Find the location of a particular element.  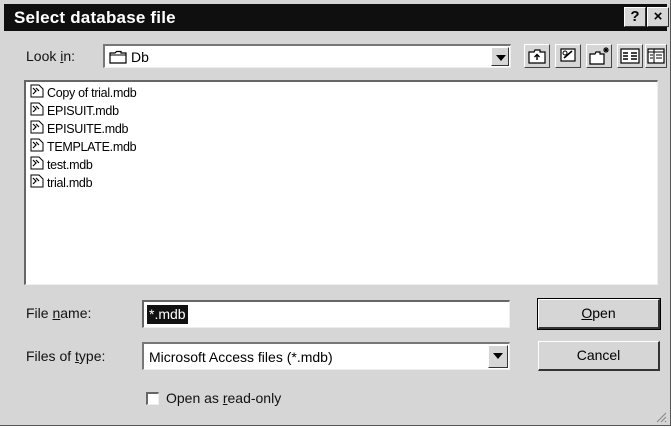

file-name: EPISUITE.mdb is located at coordinates (88, 129).